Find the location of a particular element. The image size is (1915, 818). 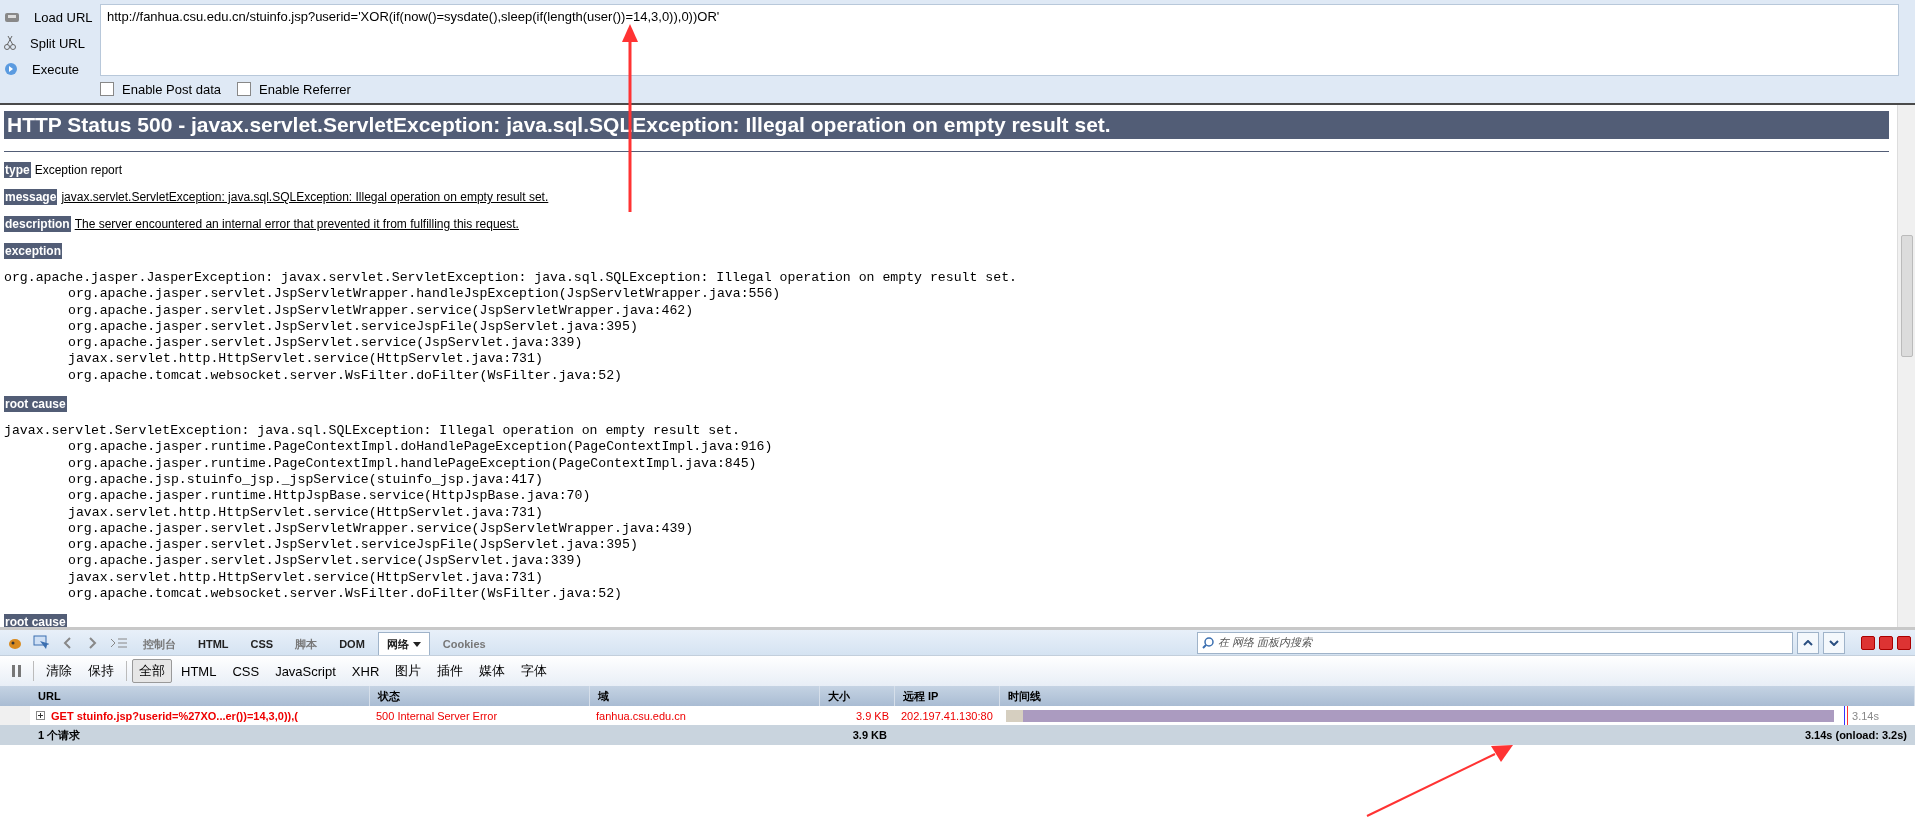

chevron-up-icon is located at coordinates (1808, 642).